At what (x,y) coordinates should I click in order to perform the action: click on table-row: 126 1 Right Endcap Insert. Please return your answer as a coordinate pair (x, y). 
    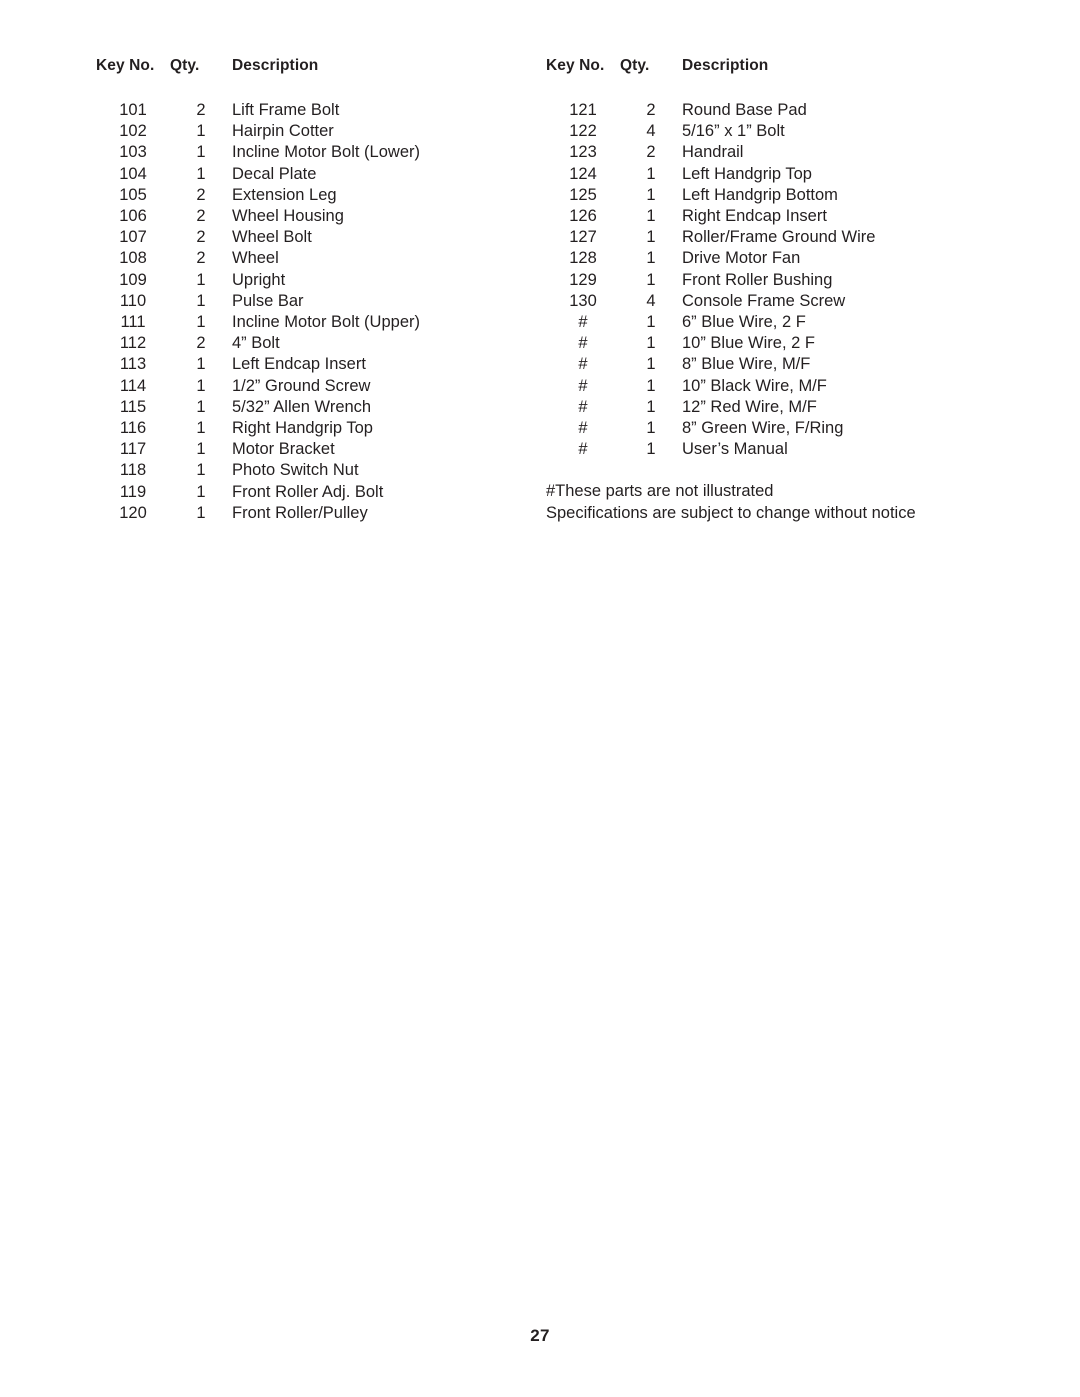
    Looking at the image, I should click on (751, 216).